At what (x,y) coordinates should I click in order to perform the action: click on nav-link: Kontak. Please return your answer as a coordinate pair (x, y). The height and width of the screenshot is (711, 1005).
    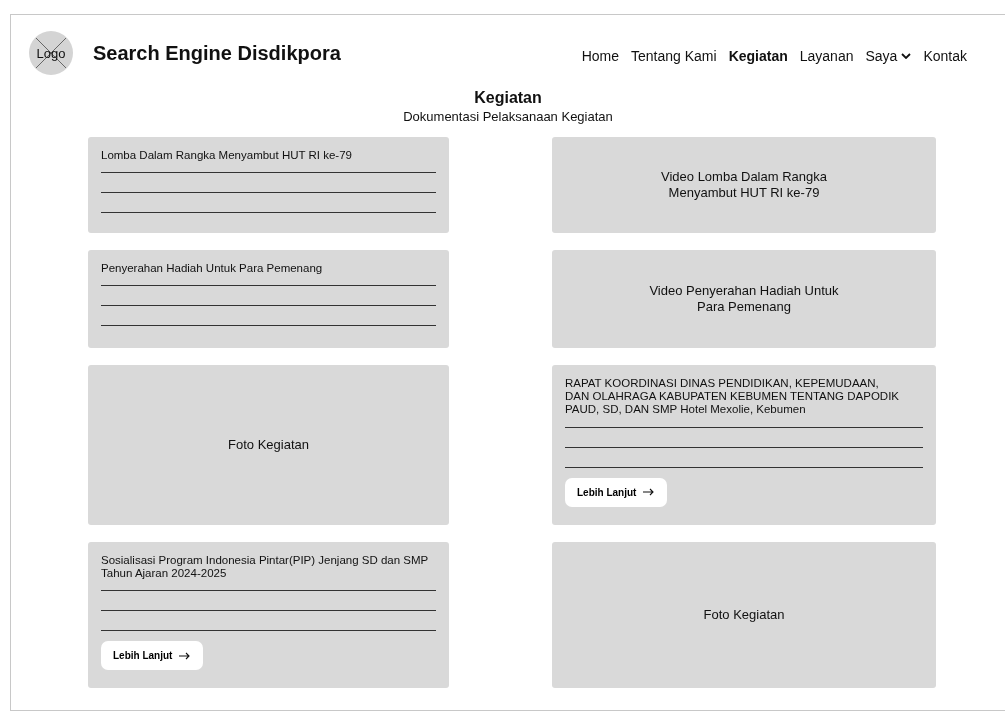
    Looking at the image, I should click on (945, 56).